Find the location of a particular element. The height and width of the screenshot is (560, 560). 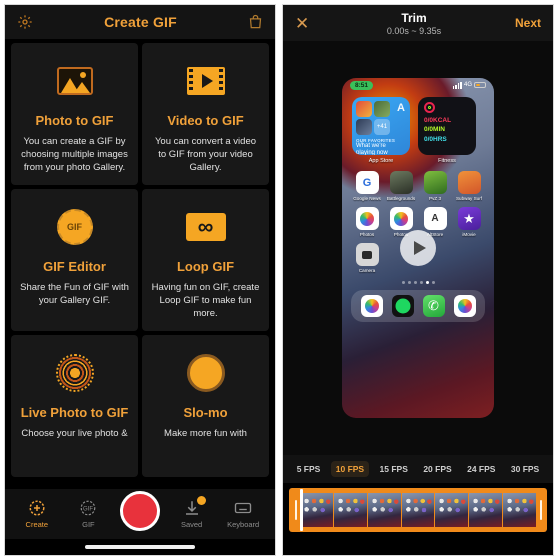

app-icon-pvz3: PvZ 3 is located at coordinates (435, 186).